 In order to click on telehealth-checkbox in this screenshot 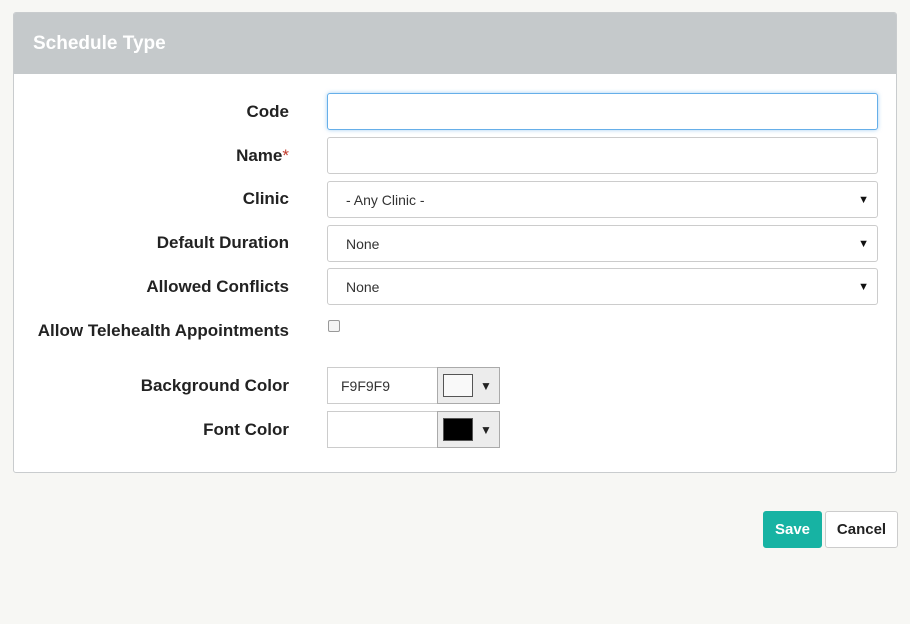, I will do `click(334, 326)`.